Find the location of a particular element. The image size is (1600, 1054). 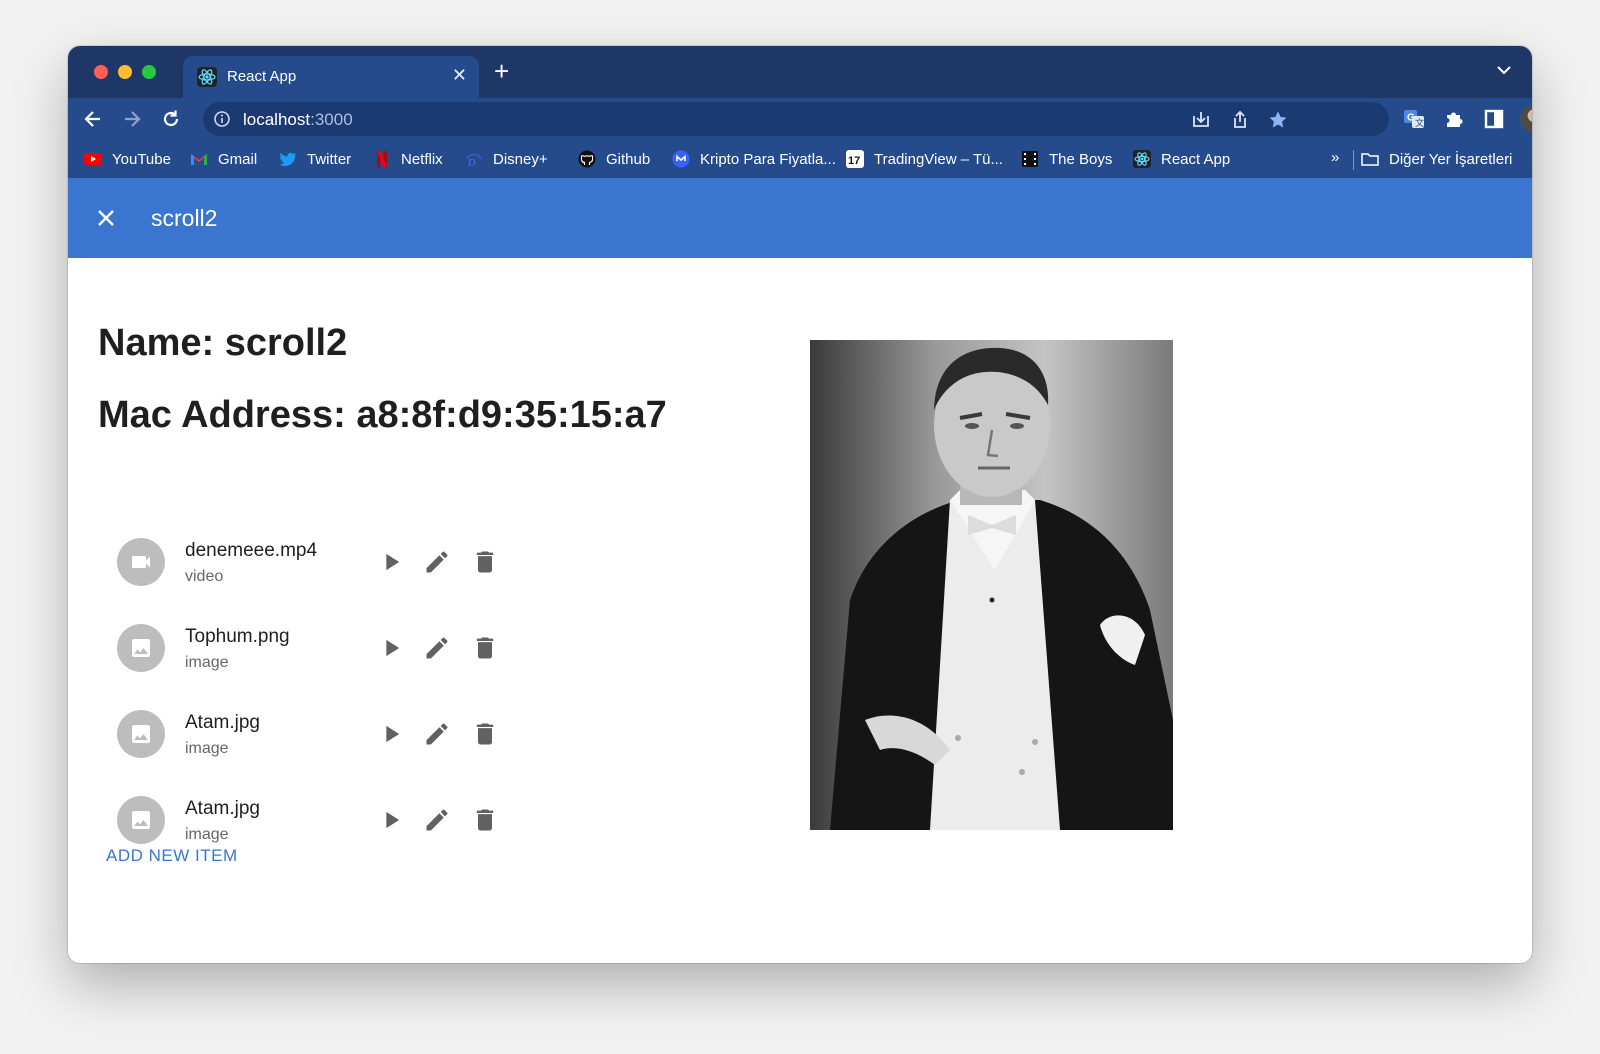

maximize-window-button is located at coordinates (149, 72).